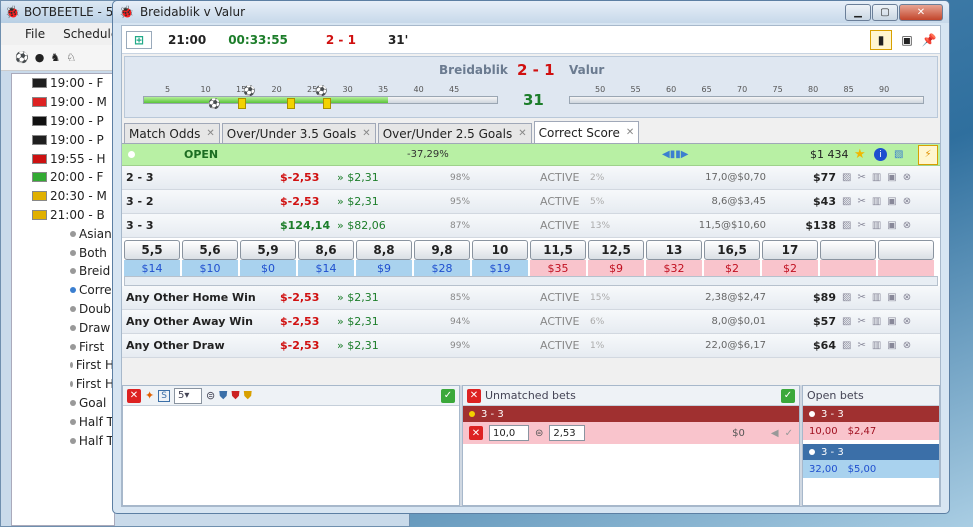 This screenshot has width=973, height=527. What do you see at coordinates (63, 327) in the screenshot?
I see `tree-market: Draw` at bounding box center [63, 327].